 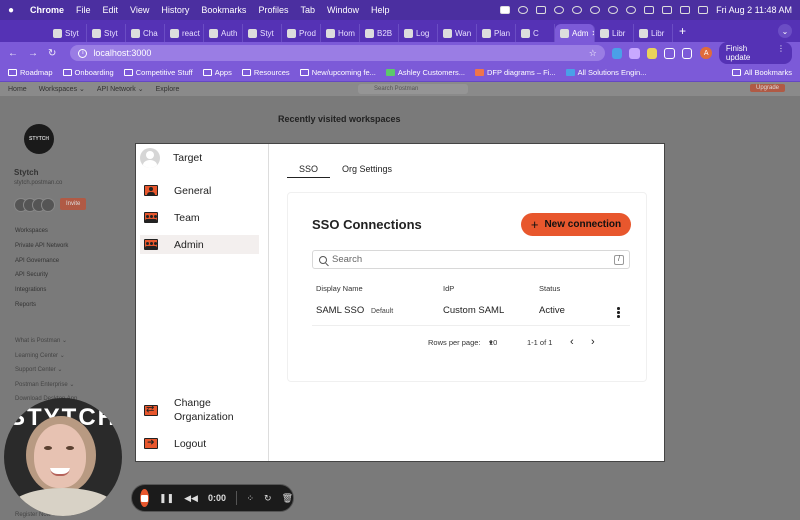 I want to click on menu-history: History, so click(x=175, y=10).